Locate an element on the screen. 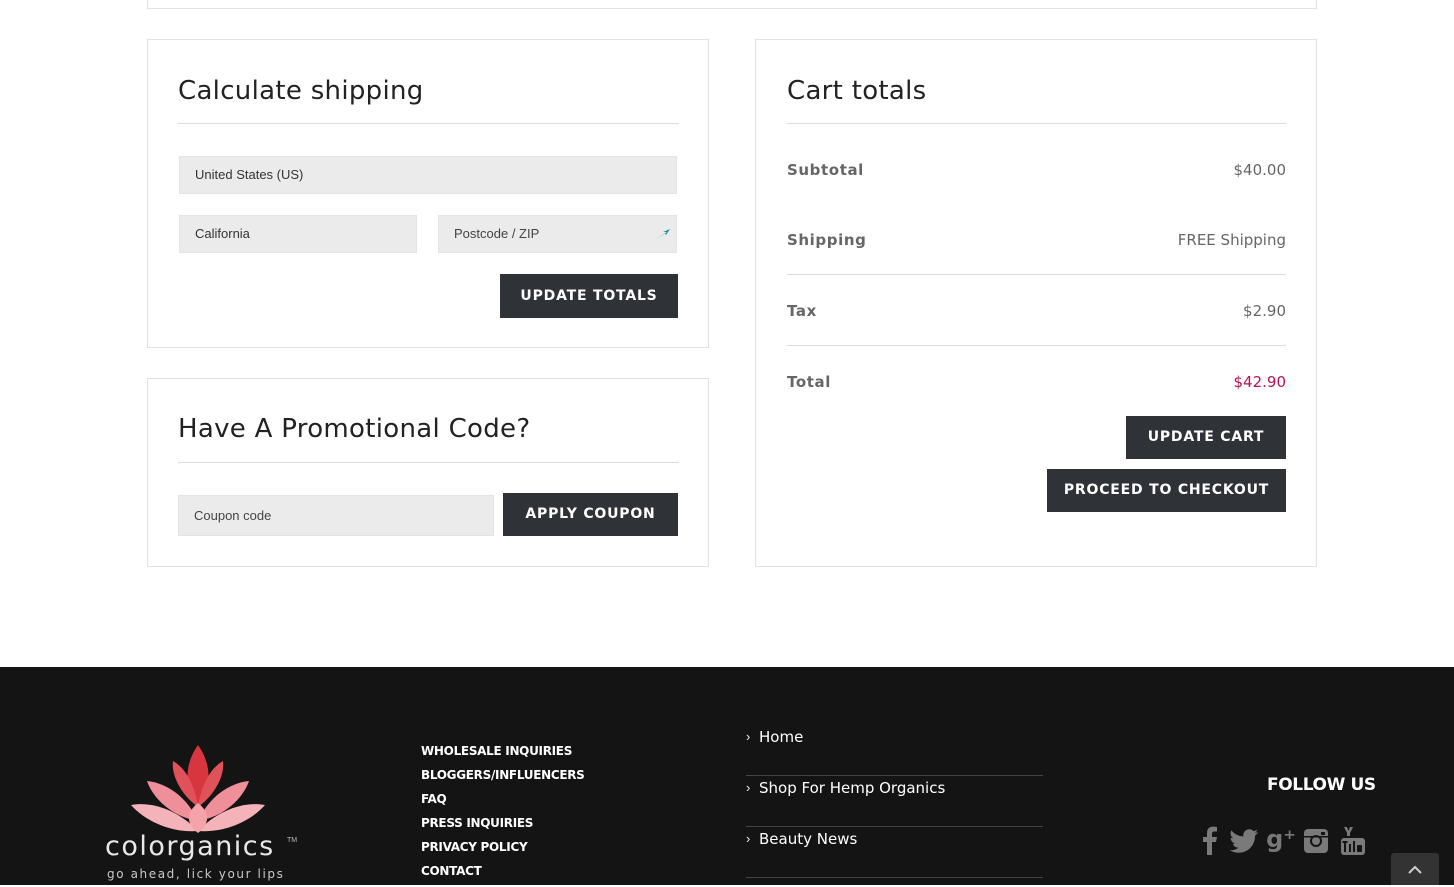  follow-us-heading: FOLLOW US is located at coordinates (1321, 785).